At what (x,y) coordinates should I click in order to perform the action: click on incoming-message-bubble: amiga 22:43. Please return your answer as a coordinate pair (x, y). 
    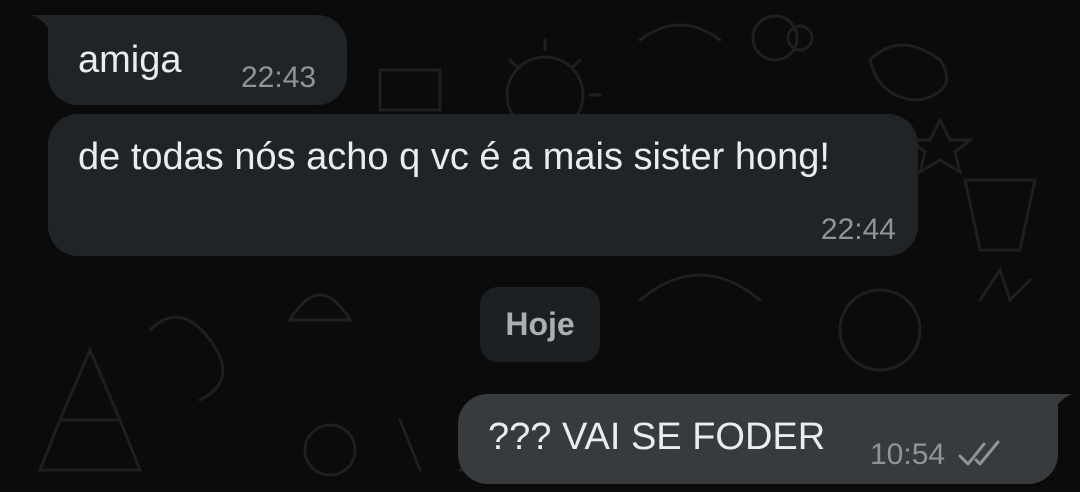
    Looking at the image, I should click on (197, 60).